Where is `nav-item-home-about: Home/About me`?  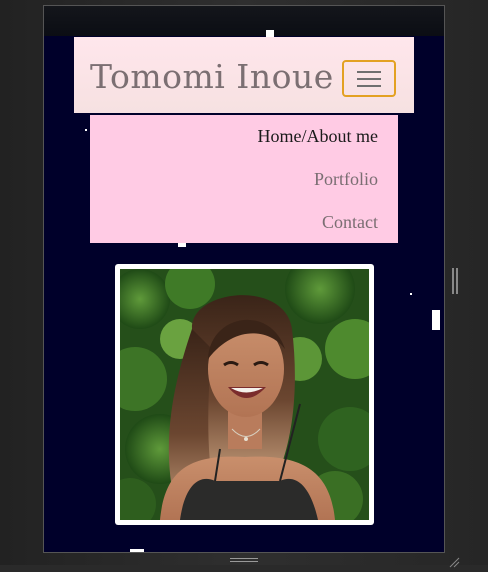 nav-item-home-about: Home/About me is located at coordinates (318, 136).